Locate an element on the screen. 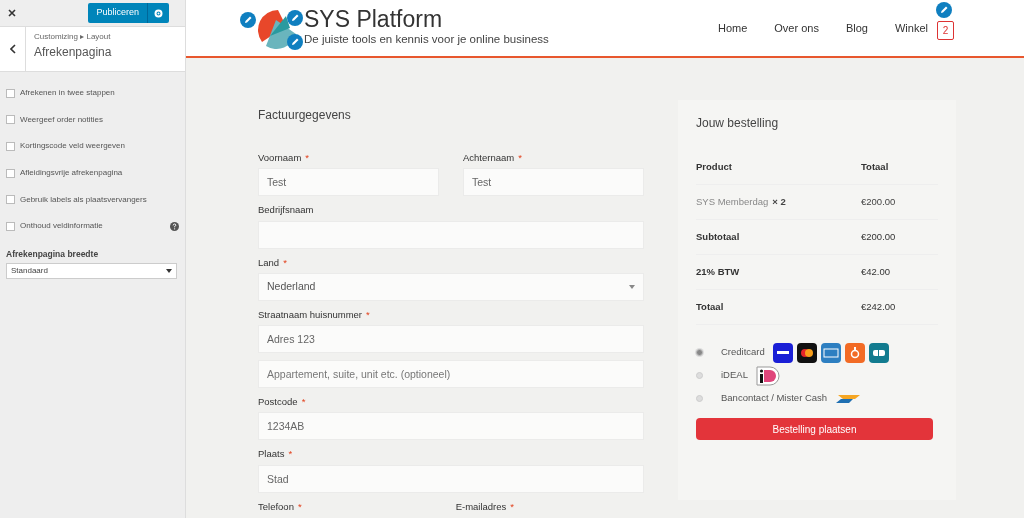 The width and height of the screenshot is (1024, 518). option-label: Gebruik labels als plaatsvervangers is located at coordinates (84, 199).